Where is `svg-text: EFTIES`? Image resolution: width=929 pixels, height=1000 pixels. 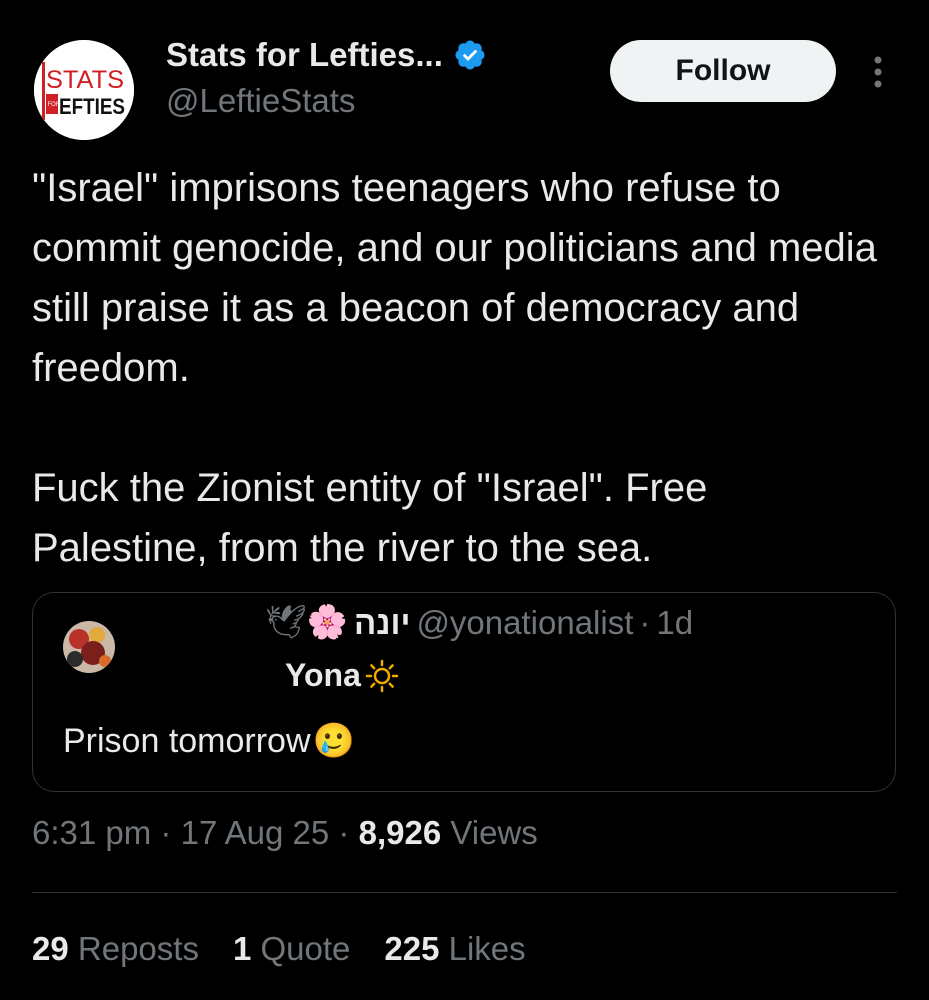 svg-text: EFTIES is located at coordinates (92, 106).